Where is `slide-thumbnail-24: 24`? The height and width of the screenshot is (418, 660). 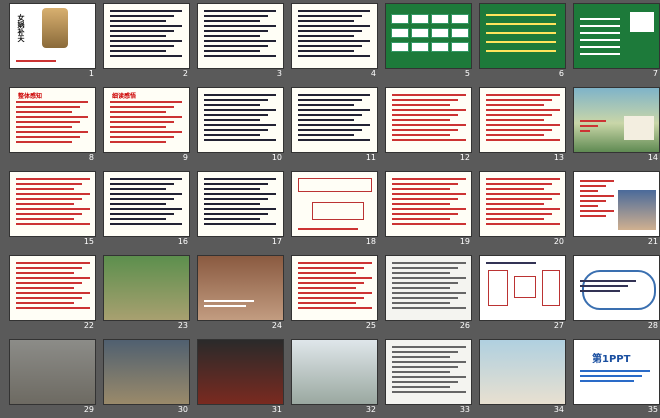
slide-thumbnail-24: 24 is located at coordinates (241, 294).